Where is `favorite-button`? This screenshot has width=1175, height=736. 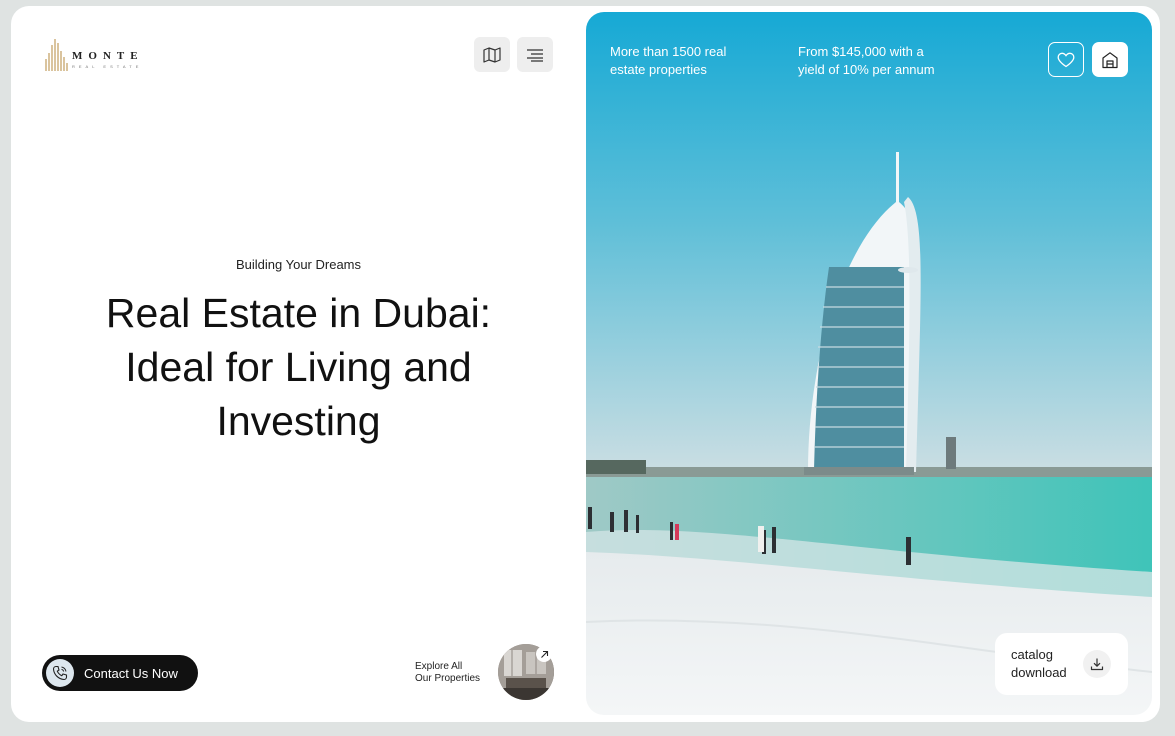
favorite-button is located at coordinates (1066, 59).